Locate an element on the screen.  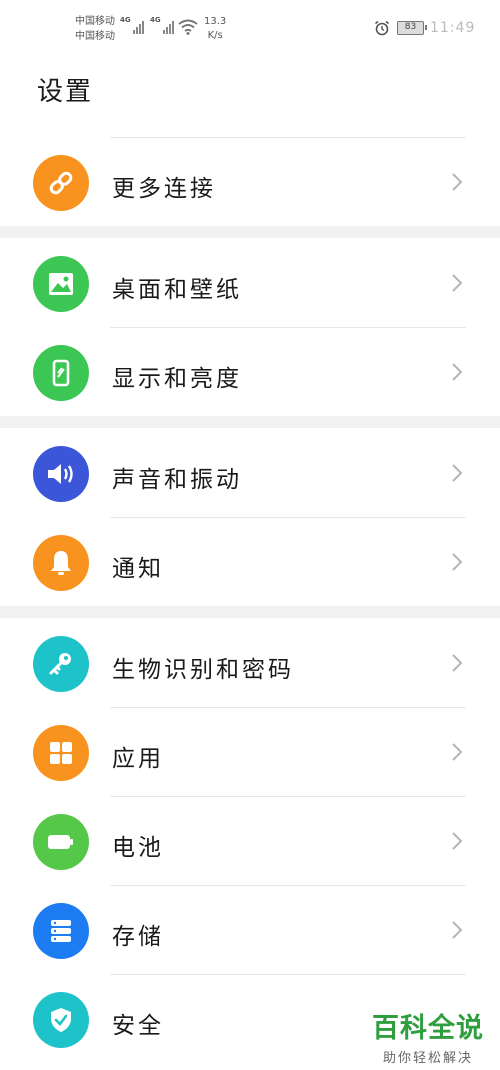
settings-group-connectivity: 更多连接 is located at coordinates (250, 181).